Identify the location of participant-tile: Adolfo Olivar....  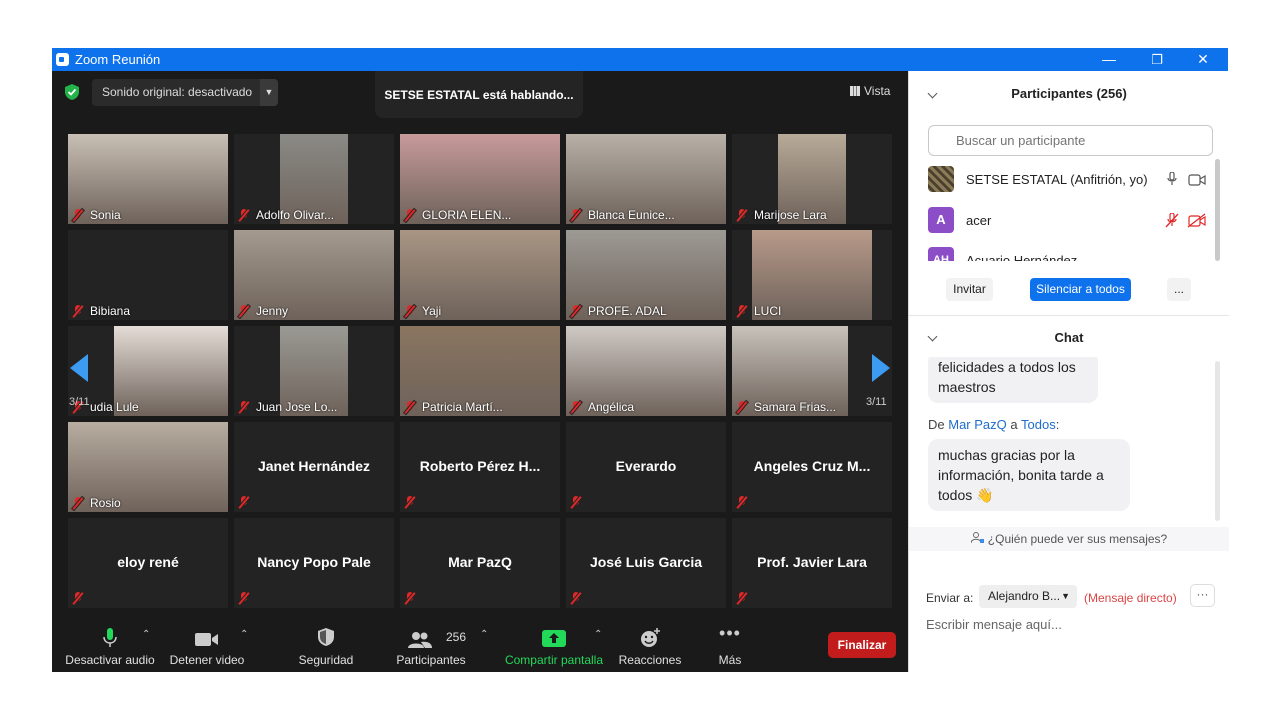
(314, 179).